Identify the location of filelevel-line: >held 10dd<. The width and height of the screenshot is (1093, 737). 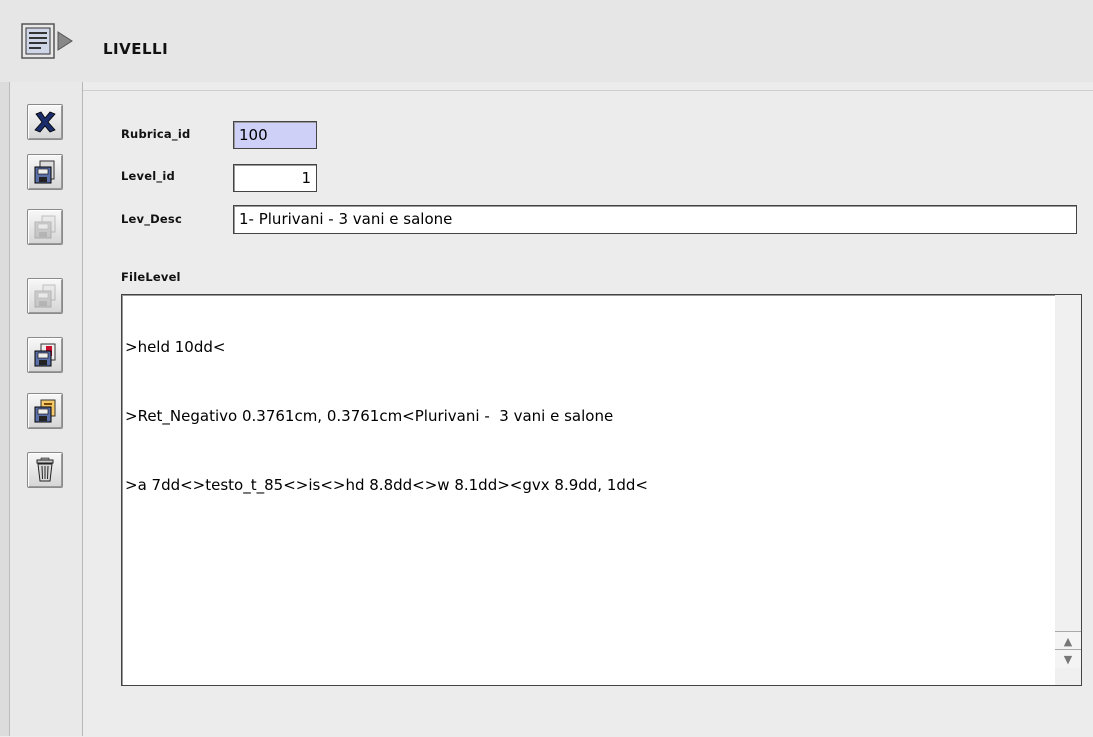
(175, 347).